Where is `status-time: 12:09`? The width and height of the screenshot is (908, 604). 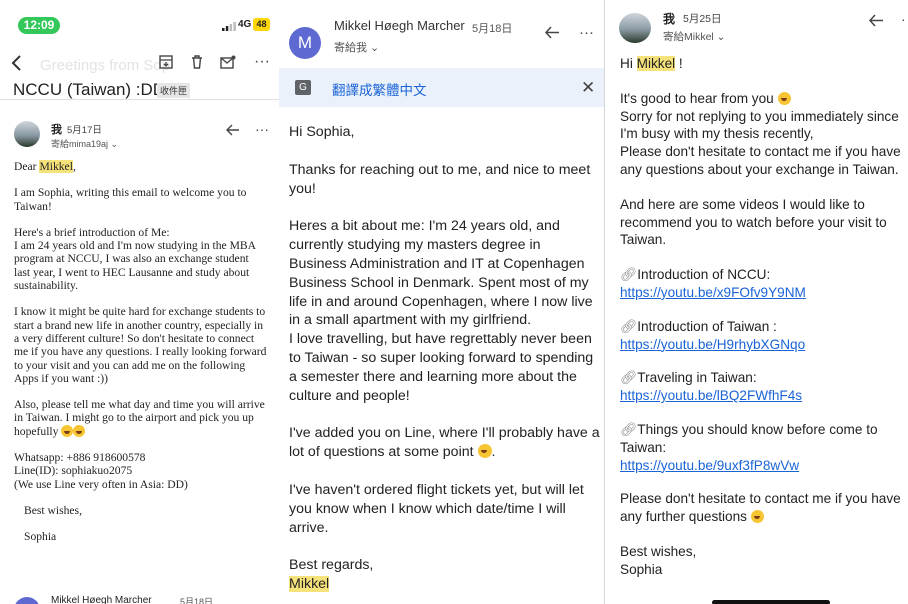 status-time: 12:09 is located at coordinates (39, 25).